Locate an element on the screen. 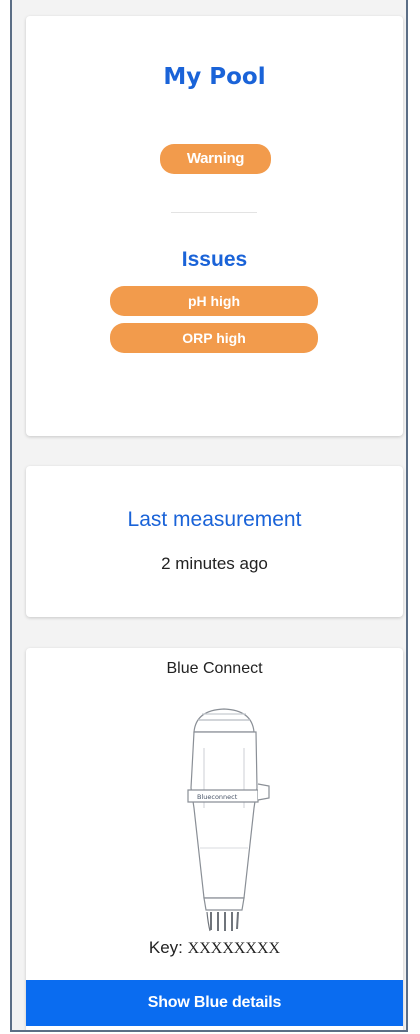 This screenshot has width=420, height=1034. device-key: Key: XXXXXXXX is located at coordinates (214, 948).